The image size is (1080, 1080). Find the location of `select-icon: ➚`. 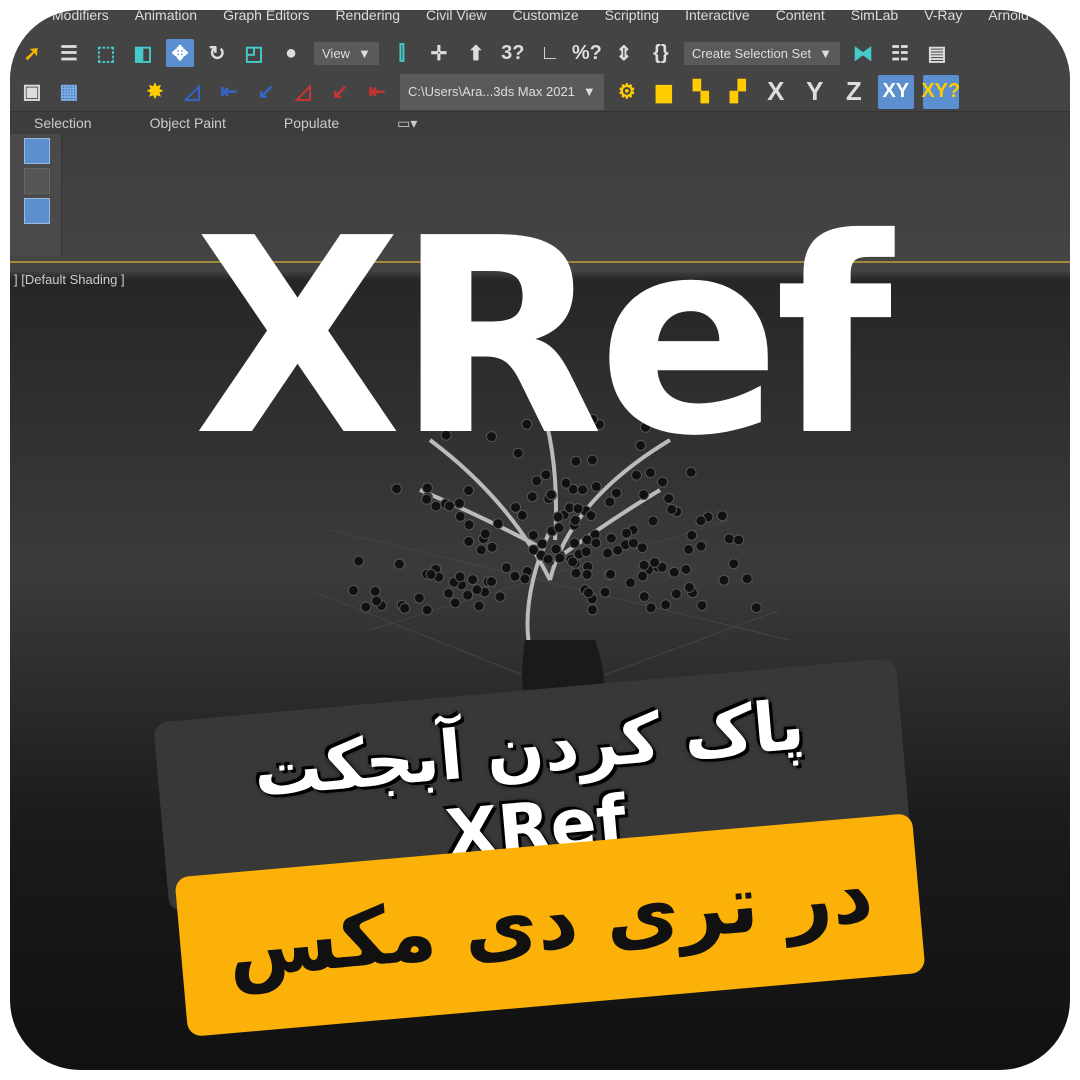

select-icon: ➚ is located at coordinates (32, 53).